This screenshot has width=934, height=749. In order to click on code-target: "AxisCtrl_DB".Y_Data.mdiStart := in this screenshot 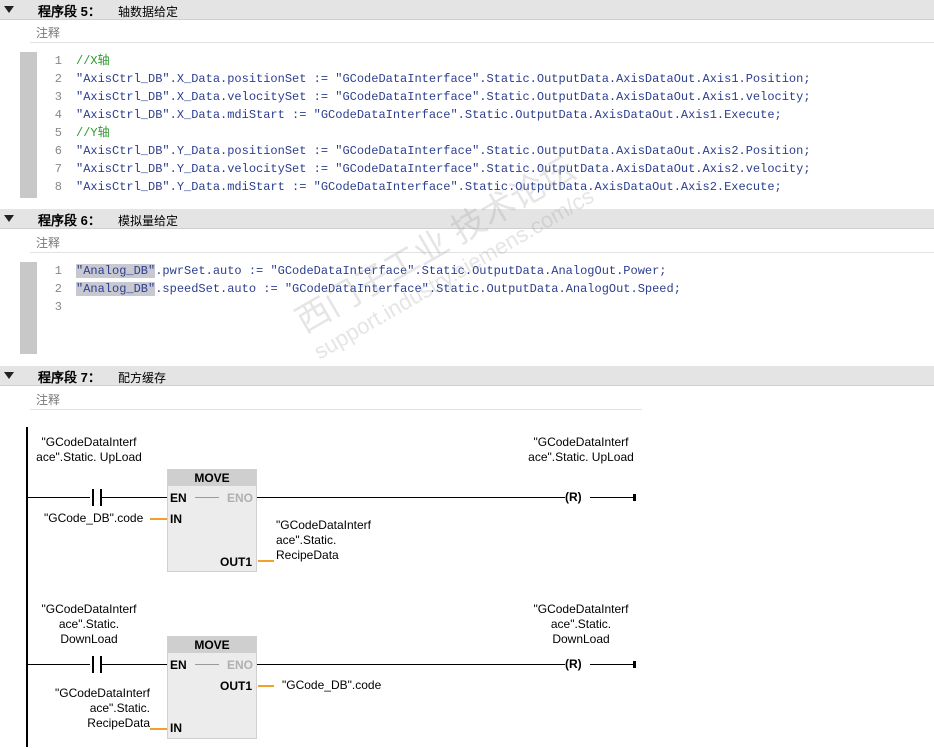, I will do `click(195, 187)`.